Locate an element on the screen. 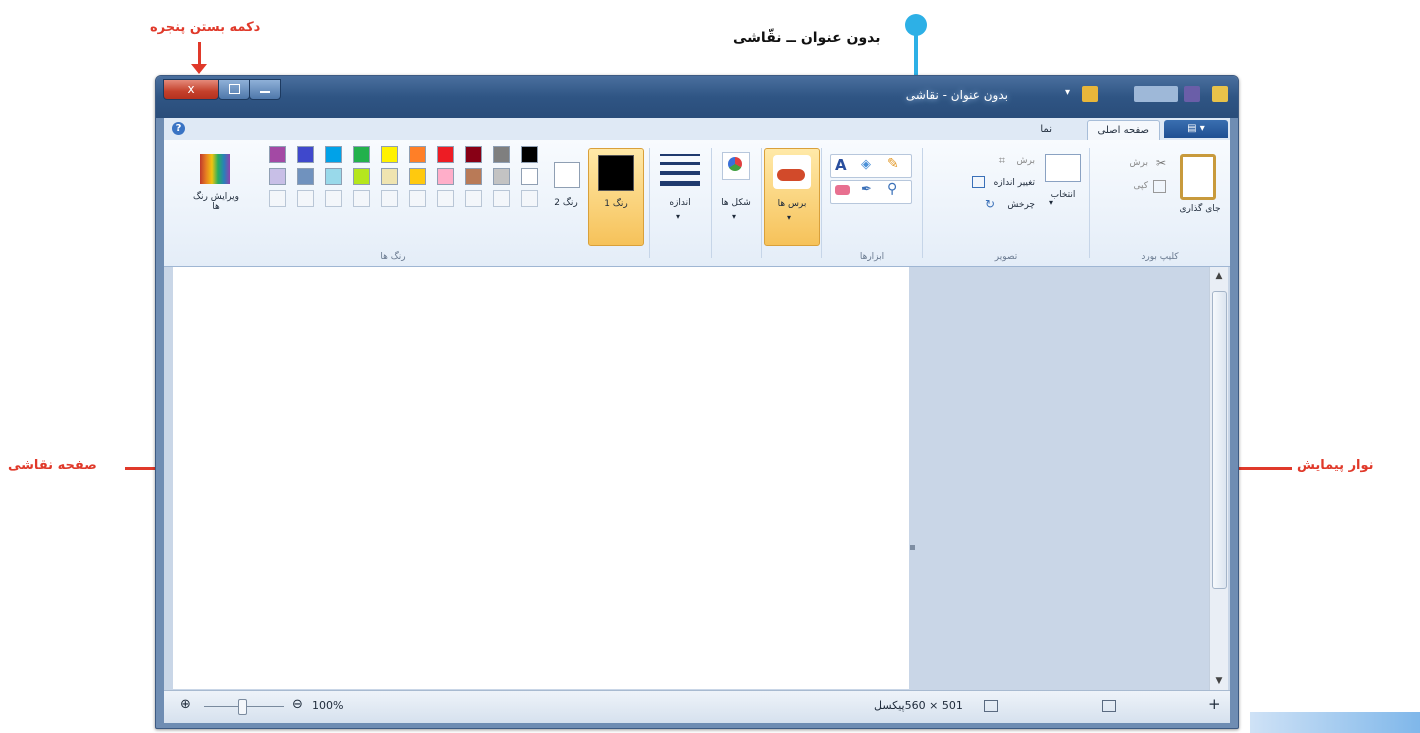 The height and width of the screenshot is (733, 1420). size-line-icon is located at coordinates (680, 173).